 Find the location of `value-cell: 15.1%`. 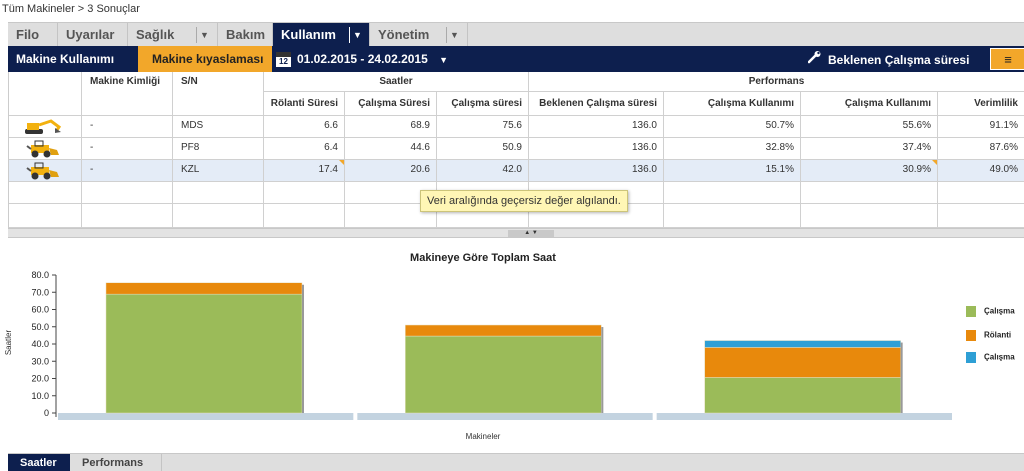

value-cell: 15.1% is located at coordinates (732, 171).